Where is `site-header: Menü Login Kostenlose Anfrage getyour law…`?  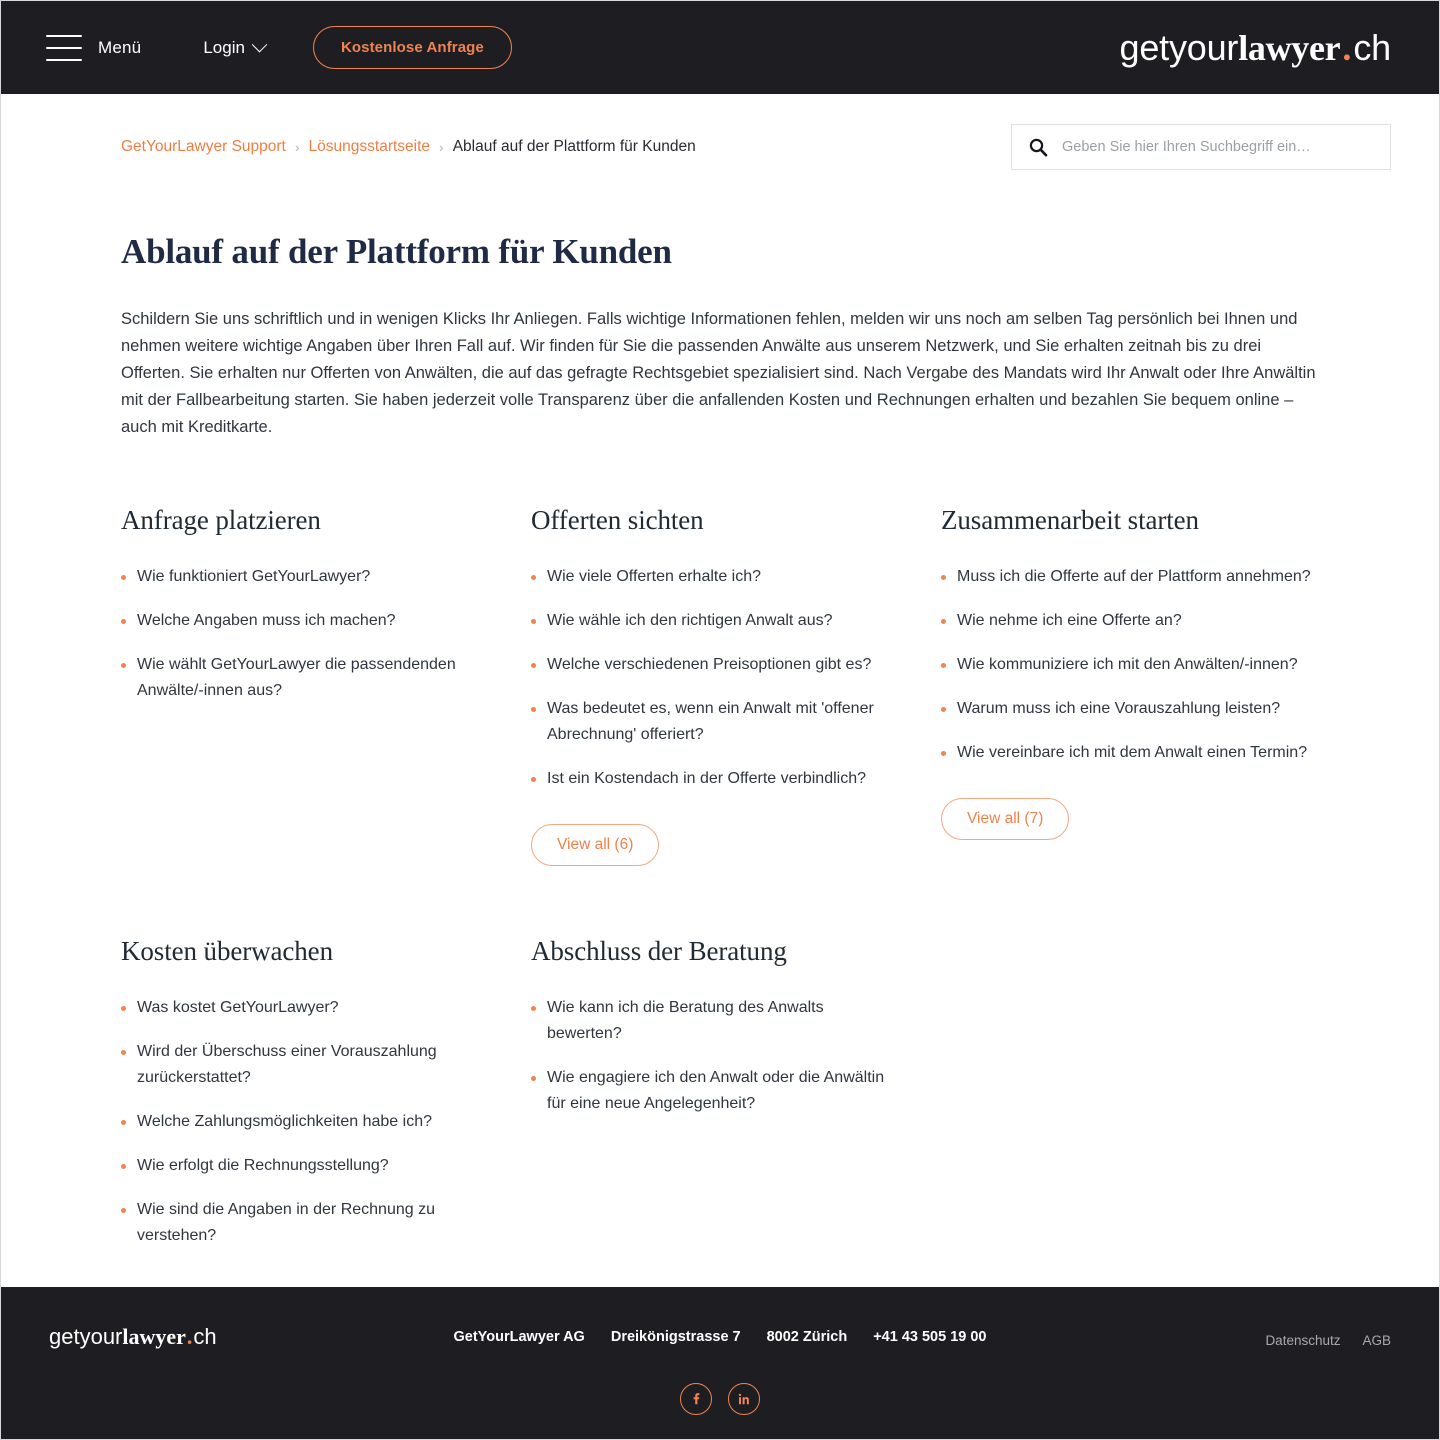 site-header: Menü Login Kostenlose Anfrage getyour law… is located at coordinates (720, 47).